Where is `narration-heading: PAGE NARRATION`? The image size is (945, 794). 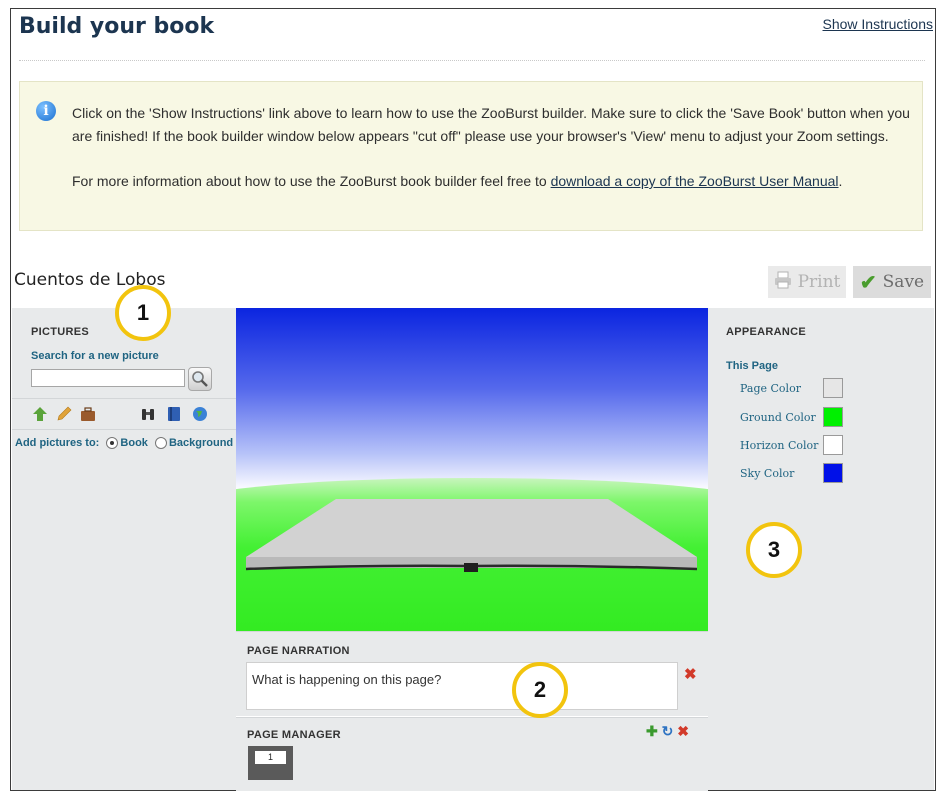
narration-heading: PAGE NARRATION is located at coordinates (298, 651).